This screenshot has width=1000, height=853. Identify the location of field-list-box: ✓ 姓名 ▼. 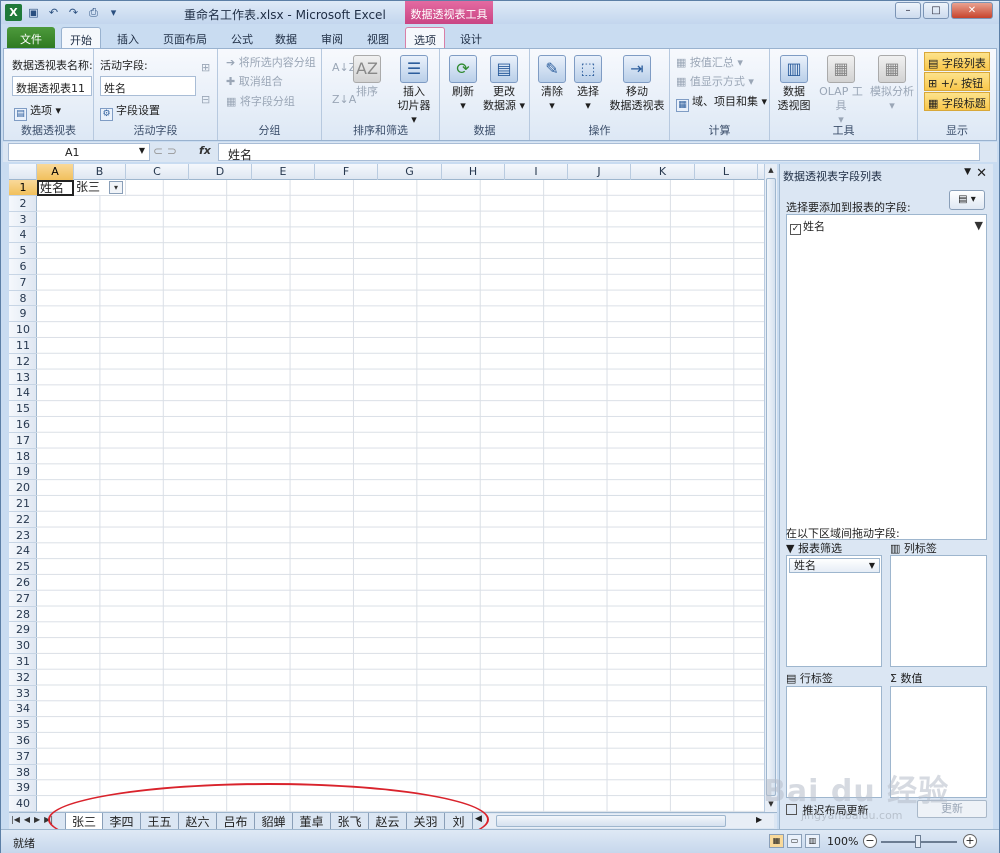
(886, 377).